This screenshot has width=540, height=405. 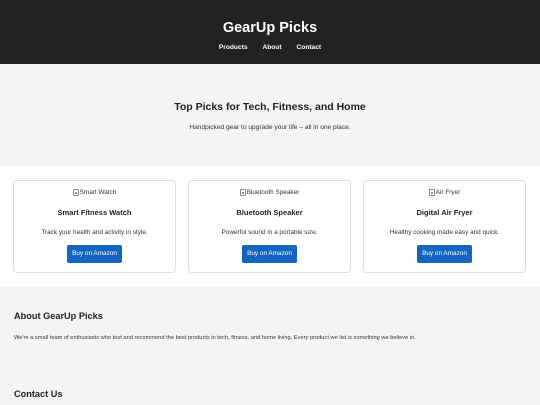 What do you see at coordinates (270, 107) in the screenshot?
I see `hero-title: Top Picks for Tech, Fitness, and Home` at bounding box center [270, 107].